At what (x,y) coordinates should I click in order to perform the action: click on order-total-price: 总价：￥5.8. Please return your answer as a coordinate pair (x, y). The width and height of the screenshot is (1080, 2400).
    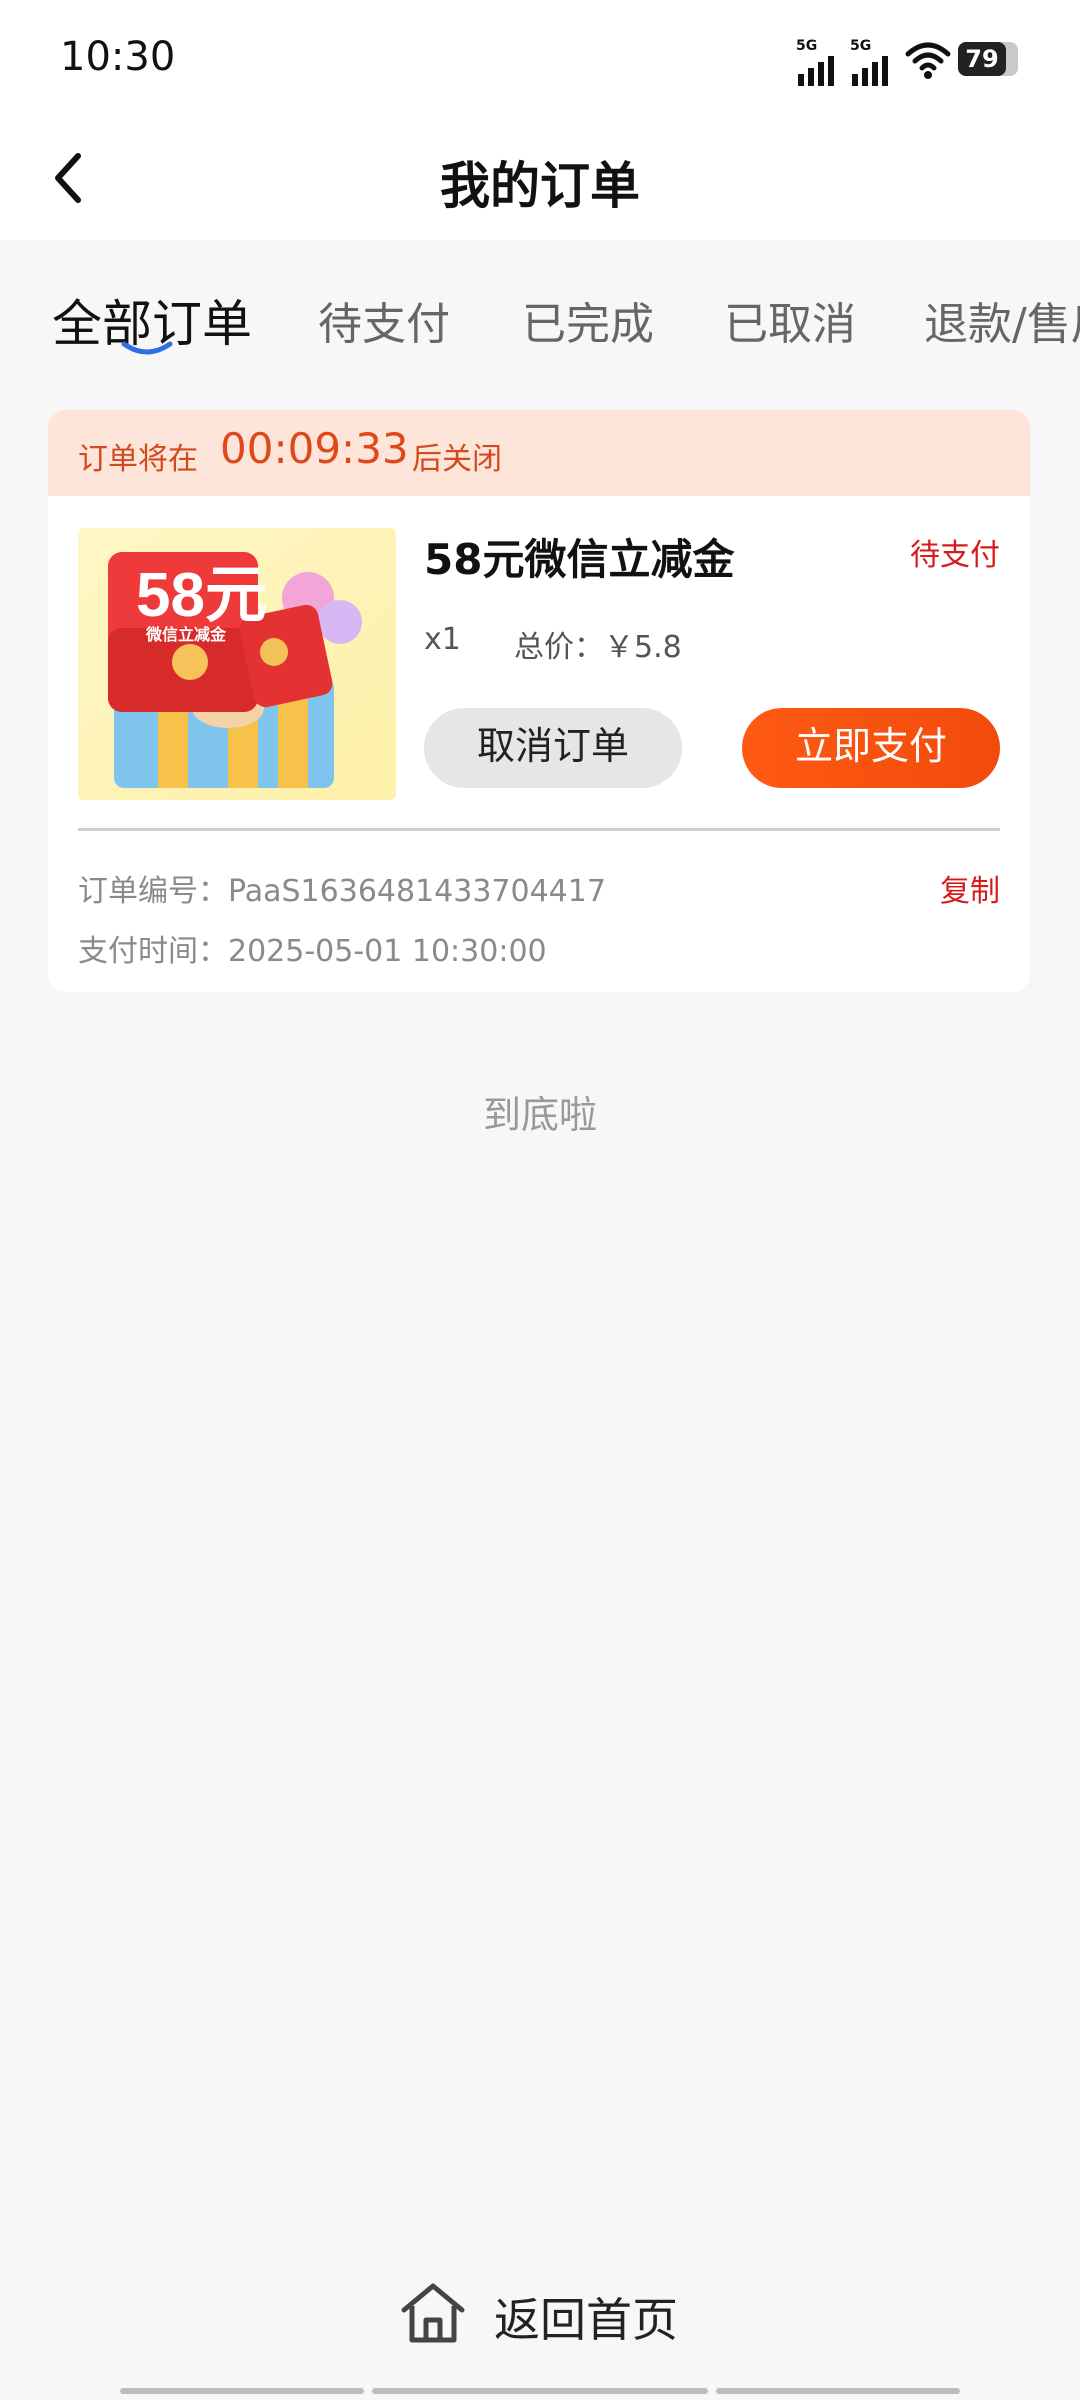
    Looking at the image, I should click on (598, 647).